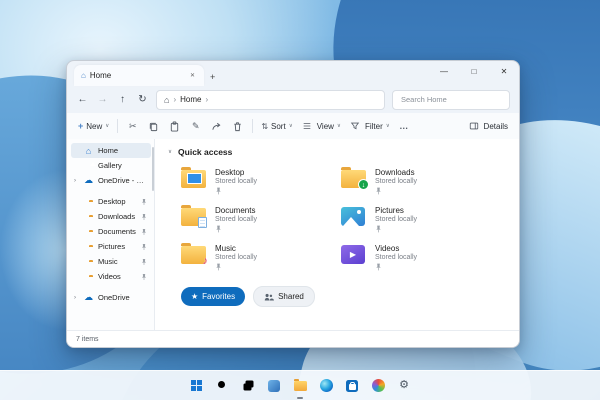  What do you see at coordinates (132, 126) in the screenshot?
I see `cut-icon: ✂` at bounding box center [132, 126].